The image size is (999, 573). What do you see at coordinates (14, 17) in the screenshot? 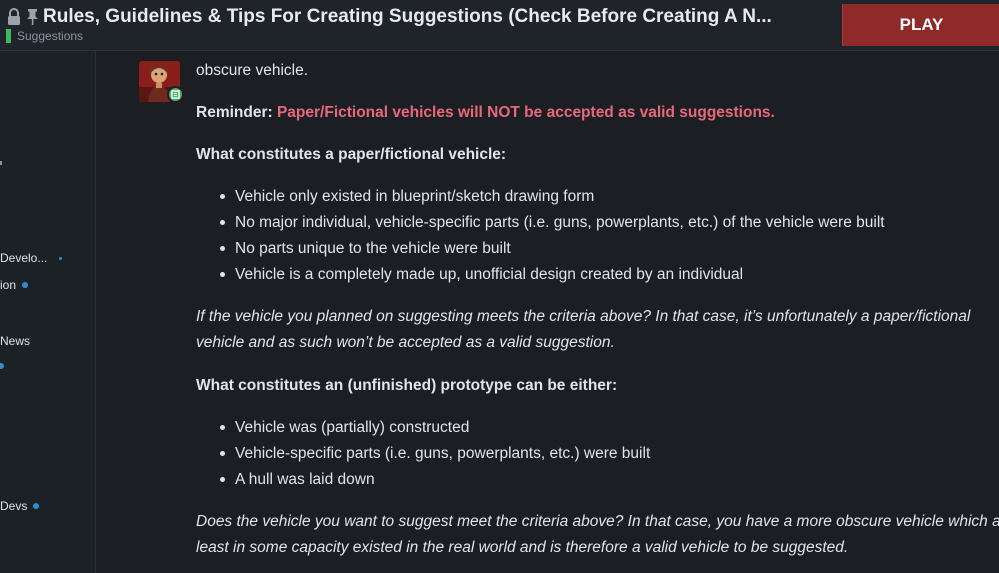
I see `lock-icon` at bounding box center [14, 17].